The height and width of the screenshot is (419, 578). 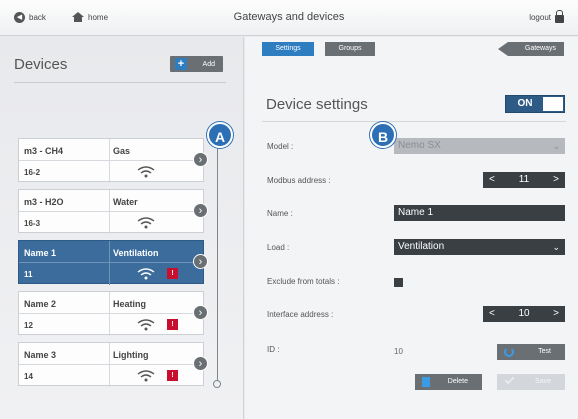 I want to click on name-field: Name 1, so click(x=479, y=213).